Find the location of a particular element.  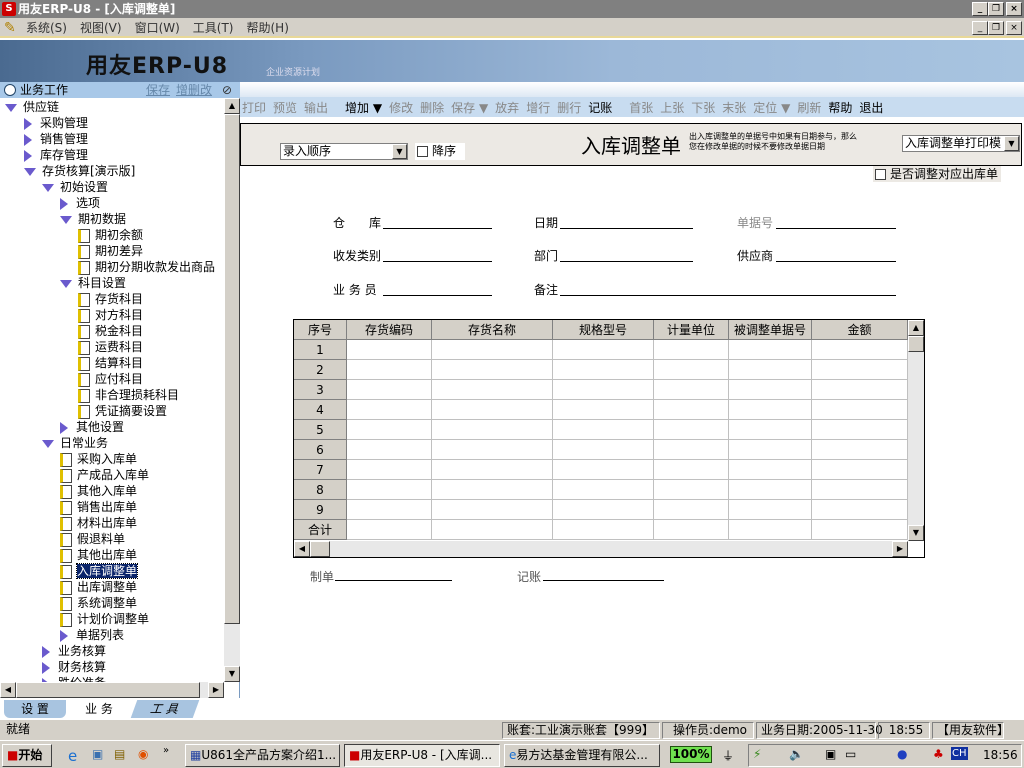

tree-item: 销售管理 is located at coordinates (56, 139).